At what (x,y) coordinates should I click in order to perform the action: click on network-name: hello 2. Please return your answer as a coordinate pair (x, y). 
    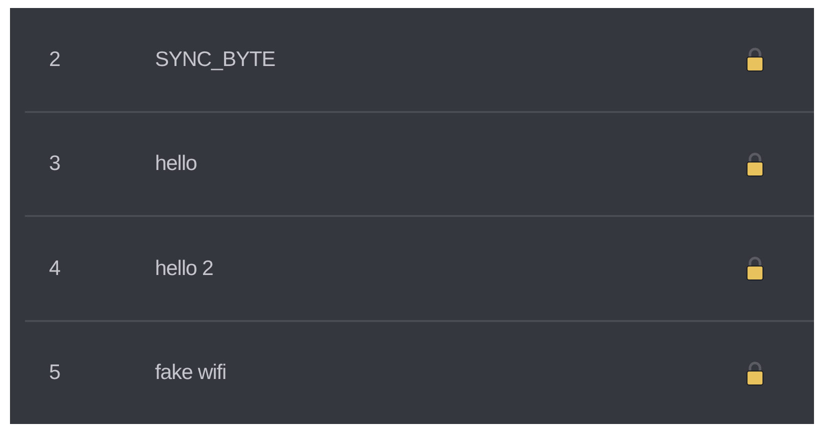
    Looking at the image, I should click on (450, 268).